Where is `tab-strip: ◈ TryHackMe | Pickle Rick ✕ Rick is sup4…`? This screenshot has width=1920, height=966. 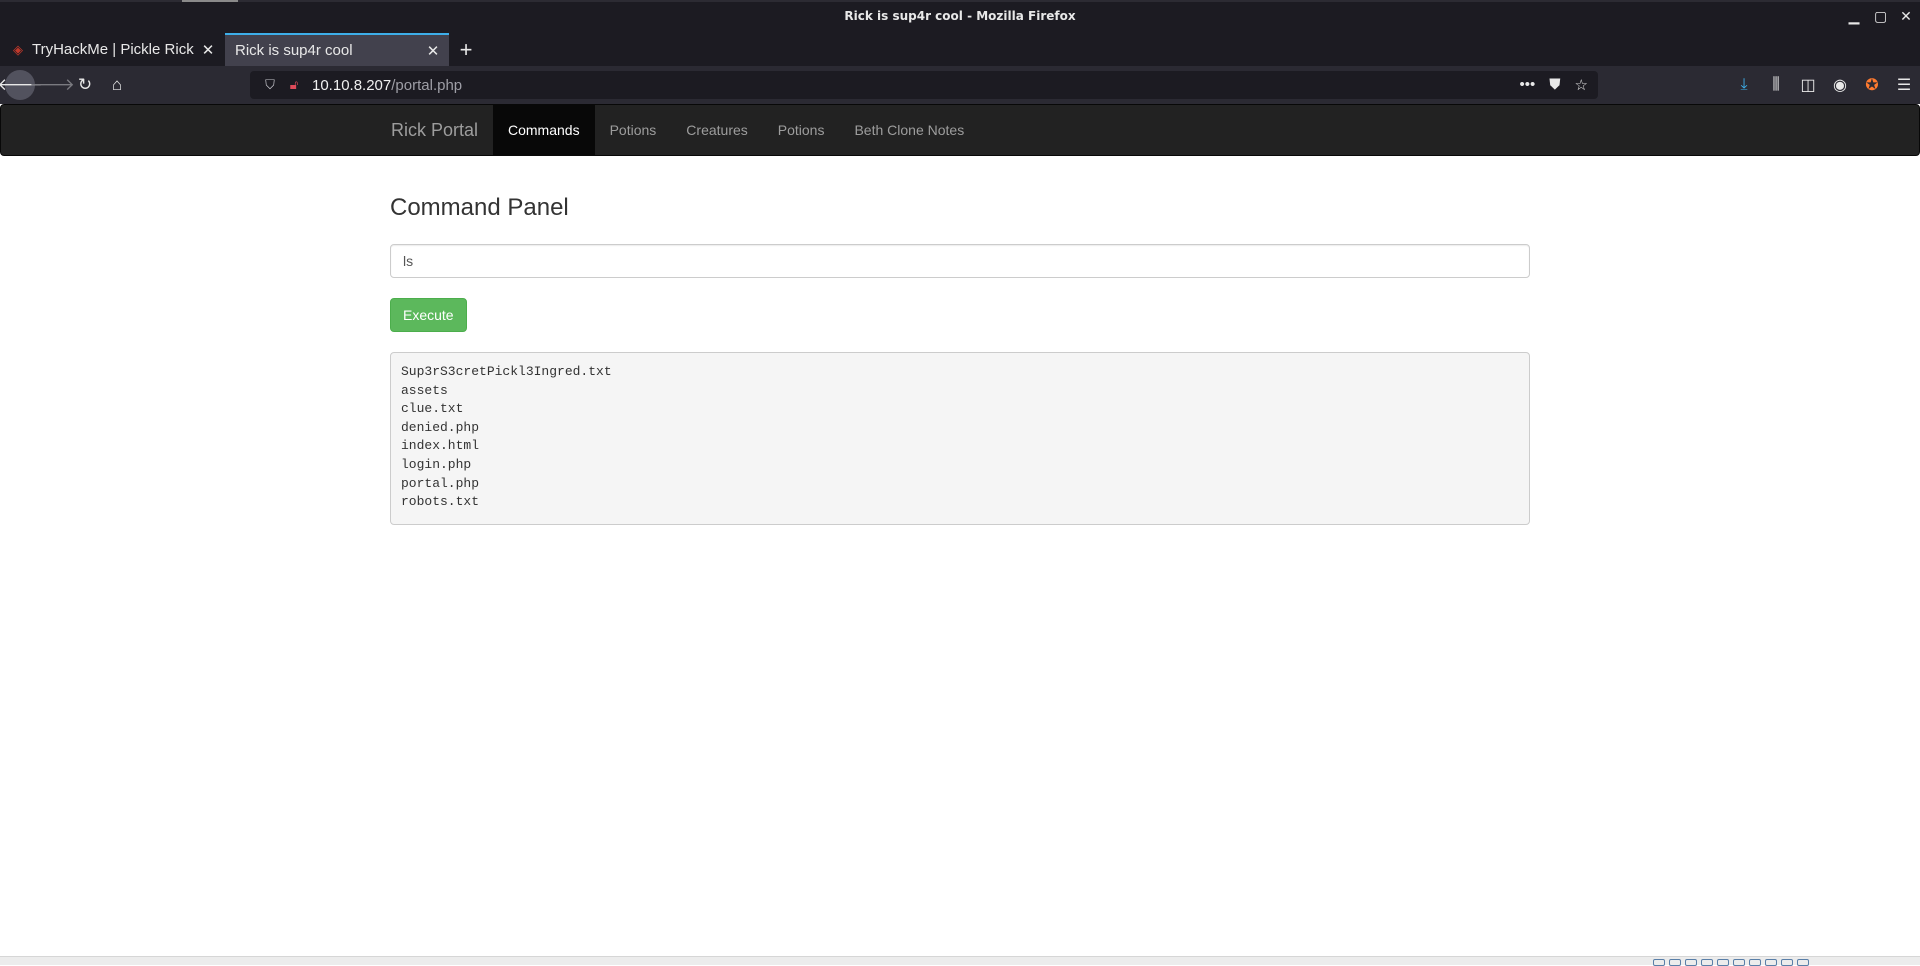
tab-strip: ◈ TryHackMe | Pickle Rick ✕ Rick is sup4… is located at coordinates (960, 49).